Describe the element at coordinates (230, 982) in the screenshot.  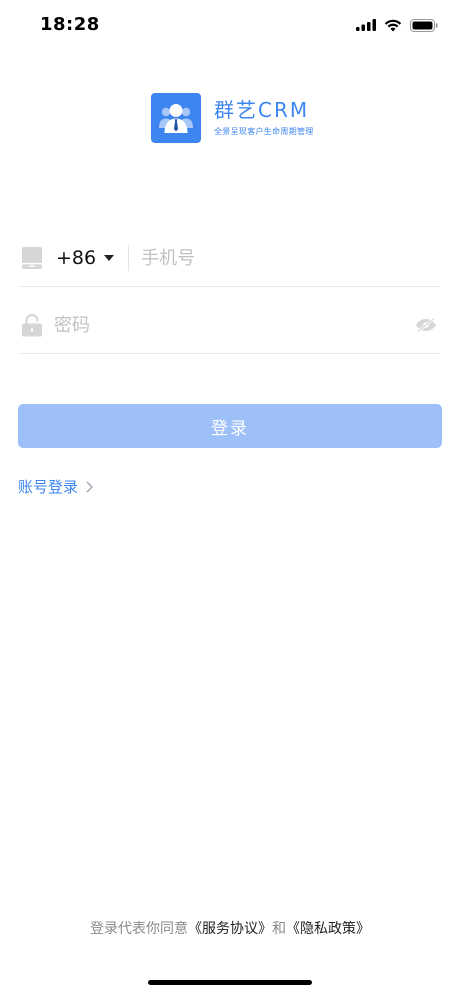
I see `home-indicator` at that location.